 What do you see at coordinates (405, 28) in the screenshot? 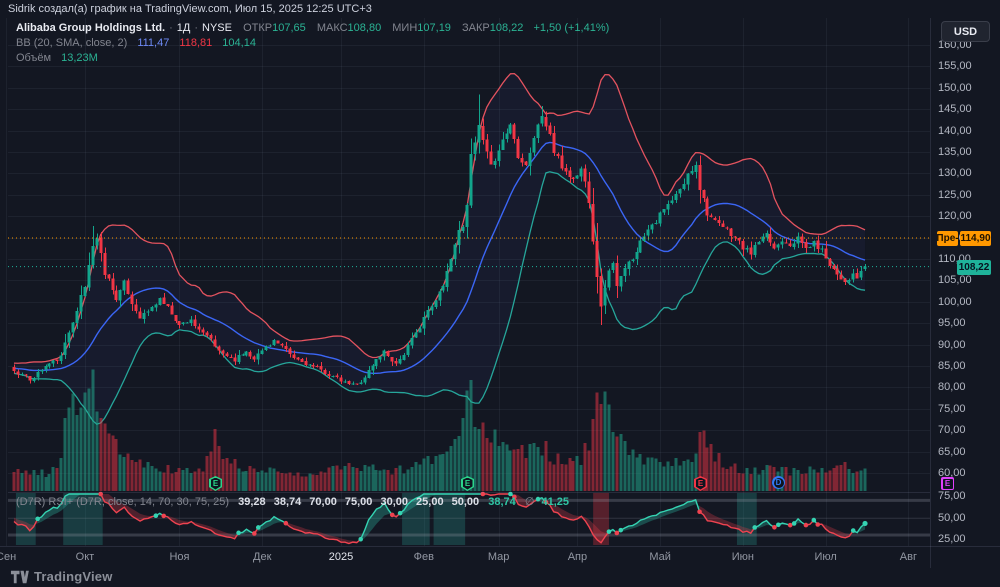
I see `low-label: МИН` at bounding box center [405, 28].